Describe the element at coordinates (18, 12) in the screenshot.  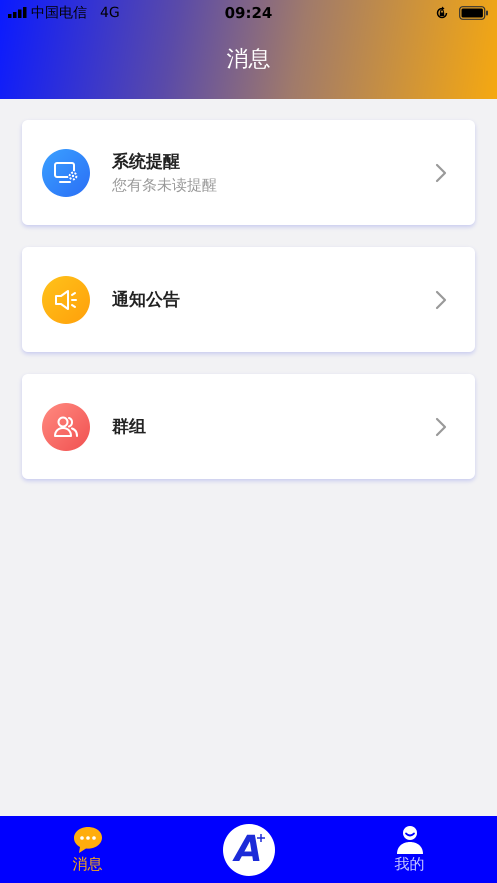
I see `signal-icon` at that location.